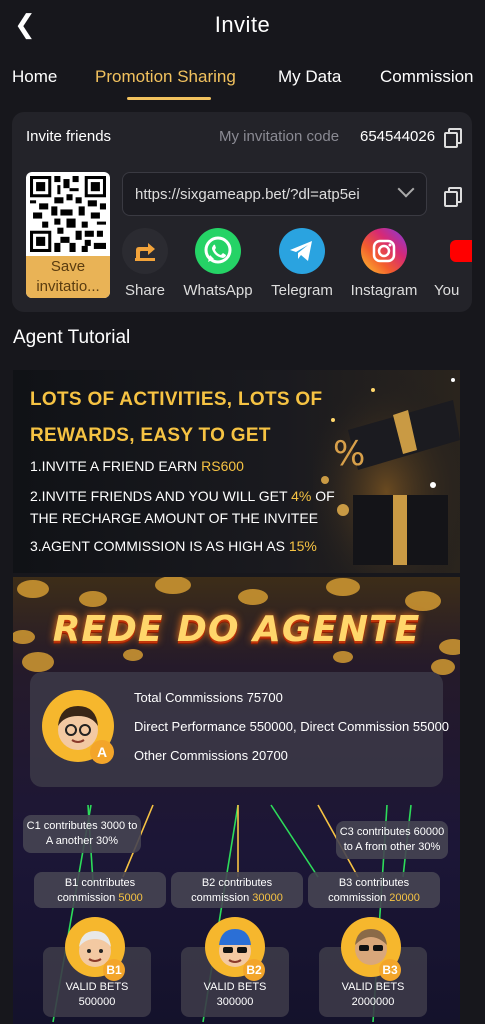  What do you see at coordinates (176, 399) in the screenshot?
I see `banner-heading-1: LOTS OF ACTIVITIES, LOTS OF` at bounding box center [176, 399].